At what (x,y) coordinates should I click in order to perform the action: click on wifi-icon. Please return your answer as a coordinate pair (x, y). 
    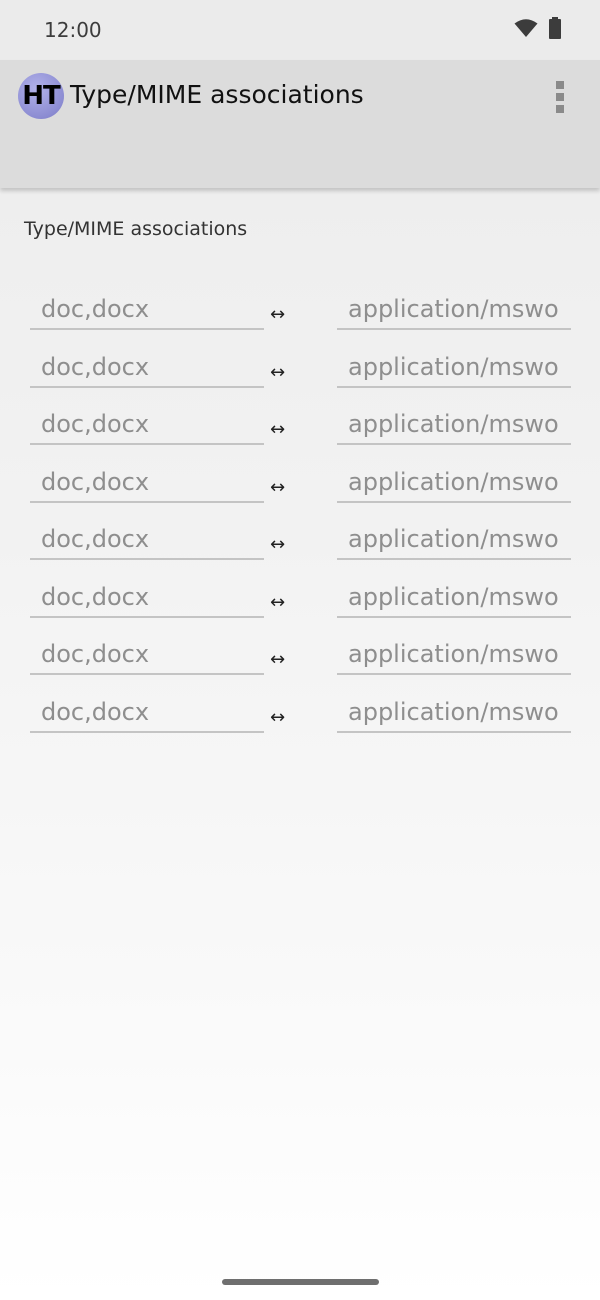
    Looking at the image, I should click on (526, 30).